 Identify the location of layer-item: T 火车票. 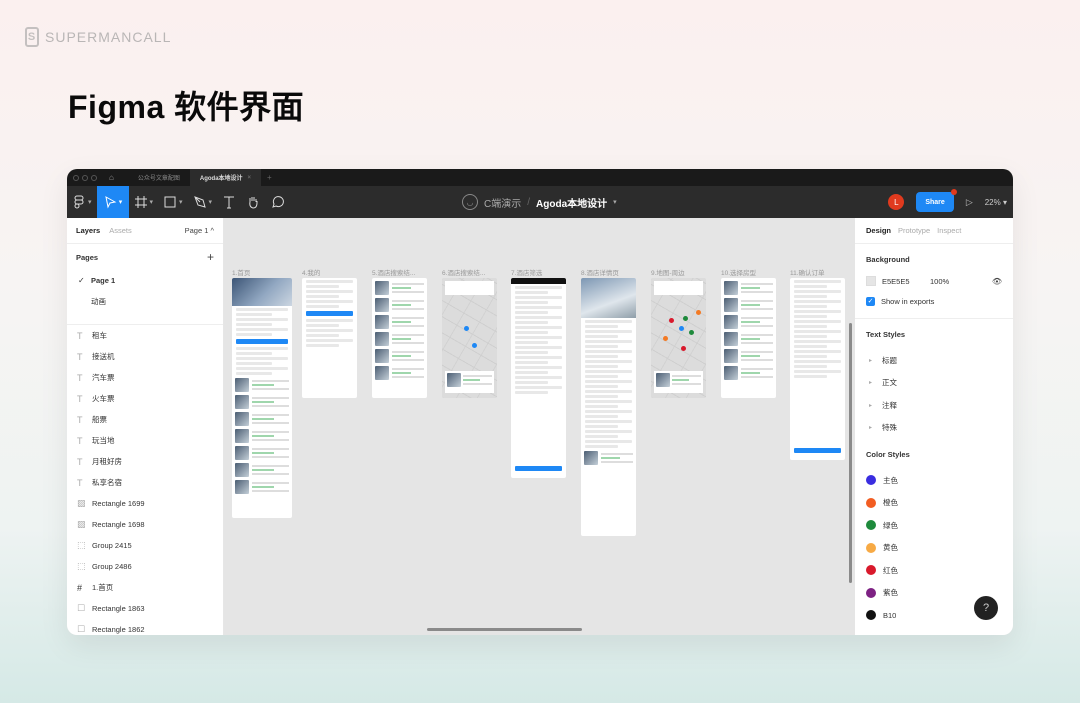
(145, 398).